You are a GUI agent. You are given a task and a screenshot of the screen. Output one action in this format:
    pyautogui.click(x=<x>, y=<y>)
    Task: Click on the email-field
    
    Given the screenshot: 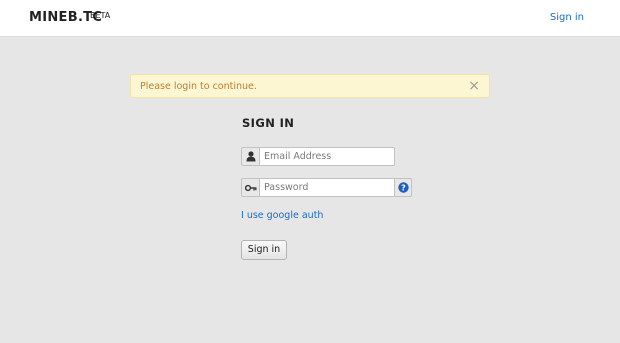 What is the action you would take?
    pyautogui.click(x=327, y=156)
    